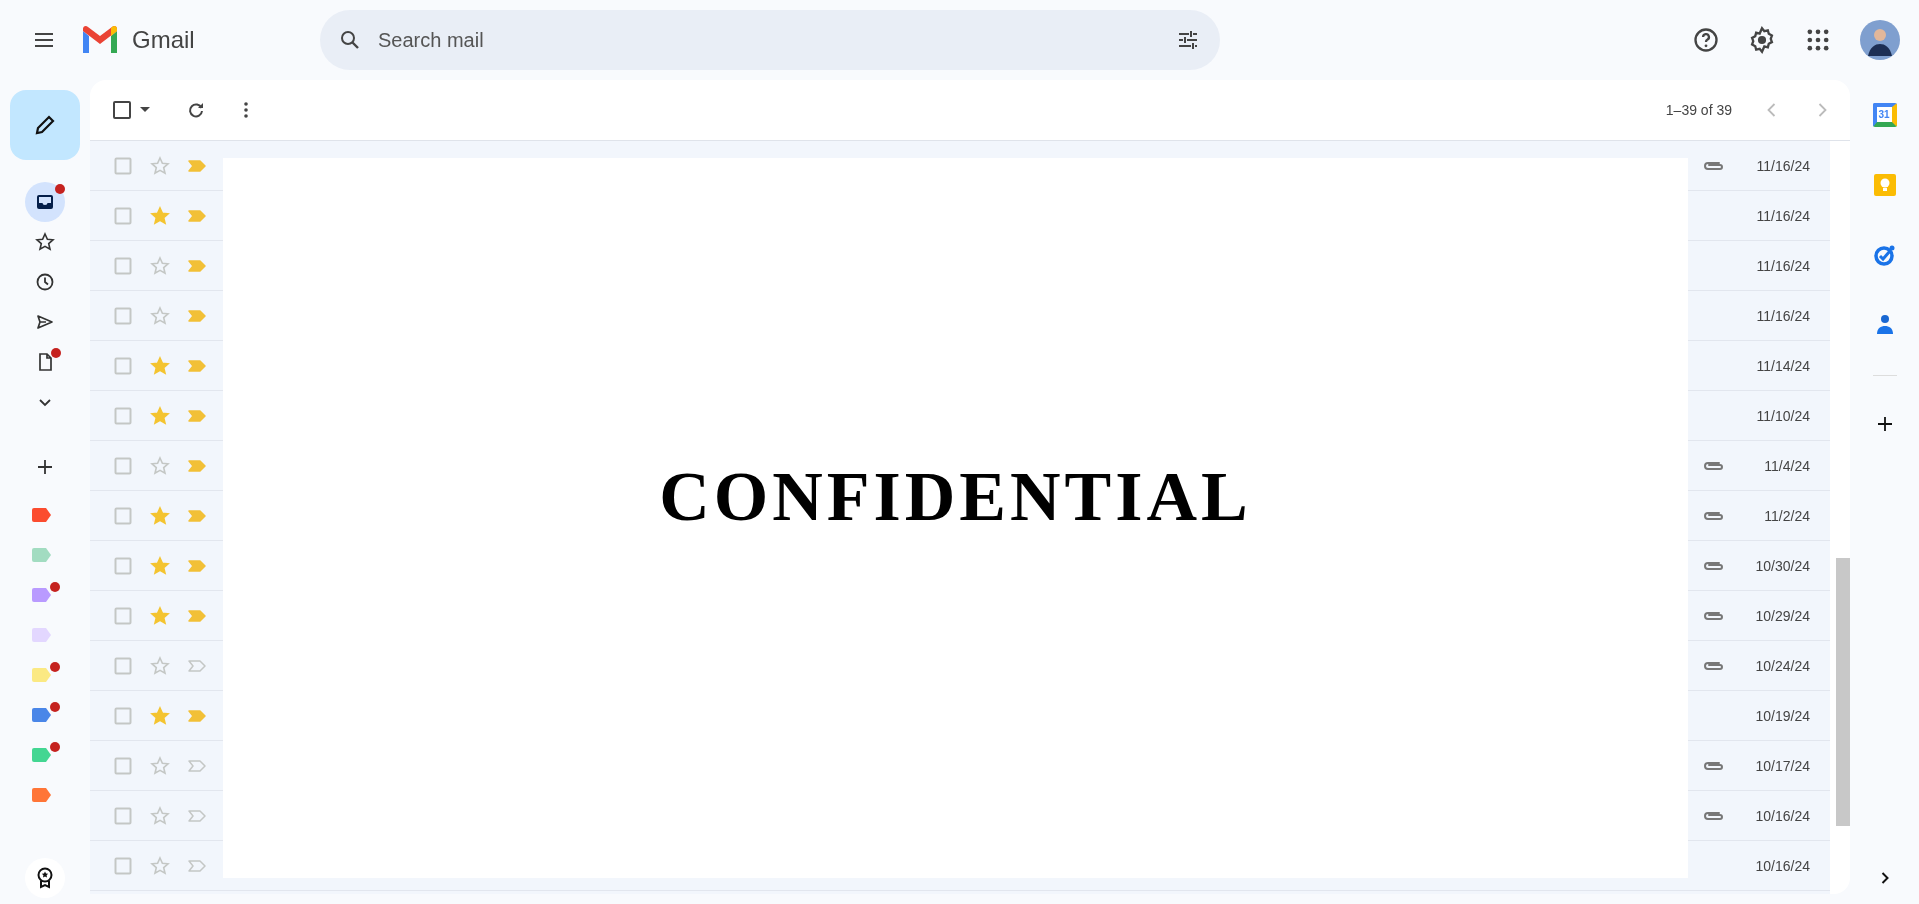  What do you see at coordinates (1786, 465) in the screenshot?
I see `email-date: 11/4/24` at bounding box center [1786, 465].